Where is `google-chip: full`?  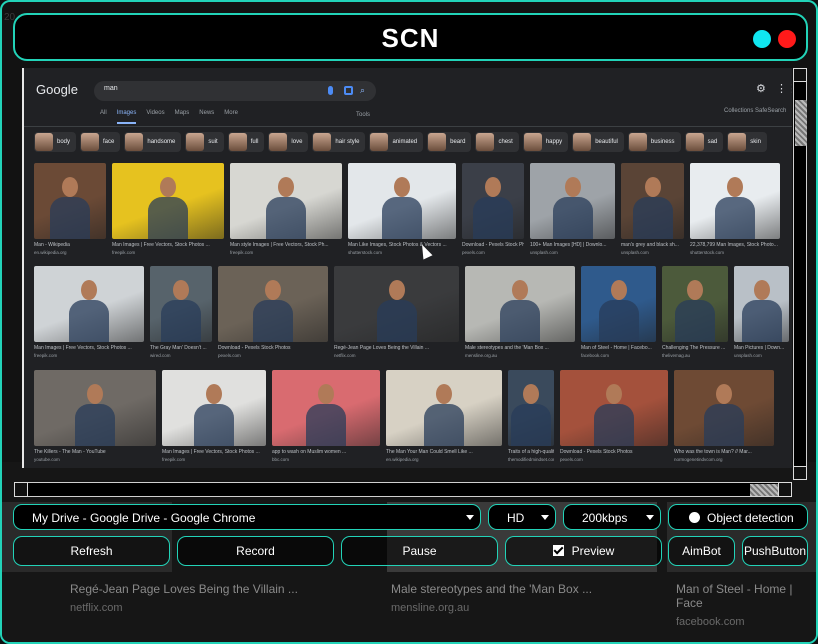 google-chip: full is located at coordinates (246, 142).